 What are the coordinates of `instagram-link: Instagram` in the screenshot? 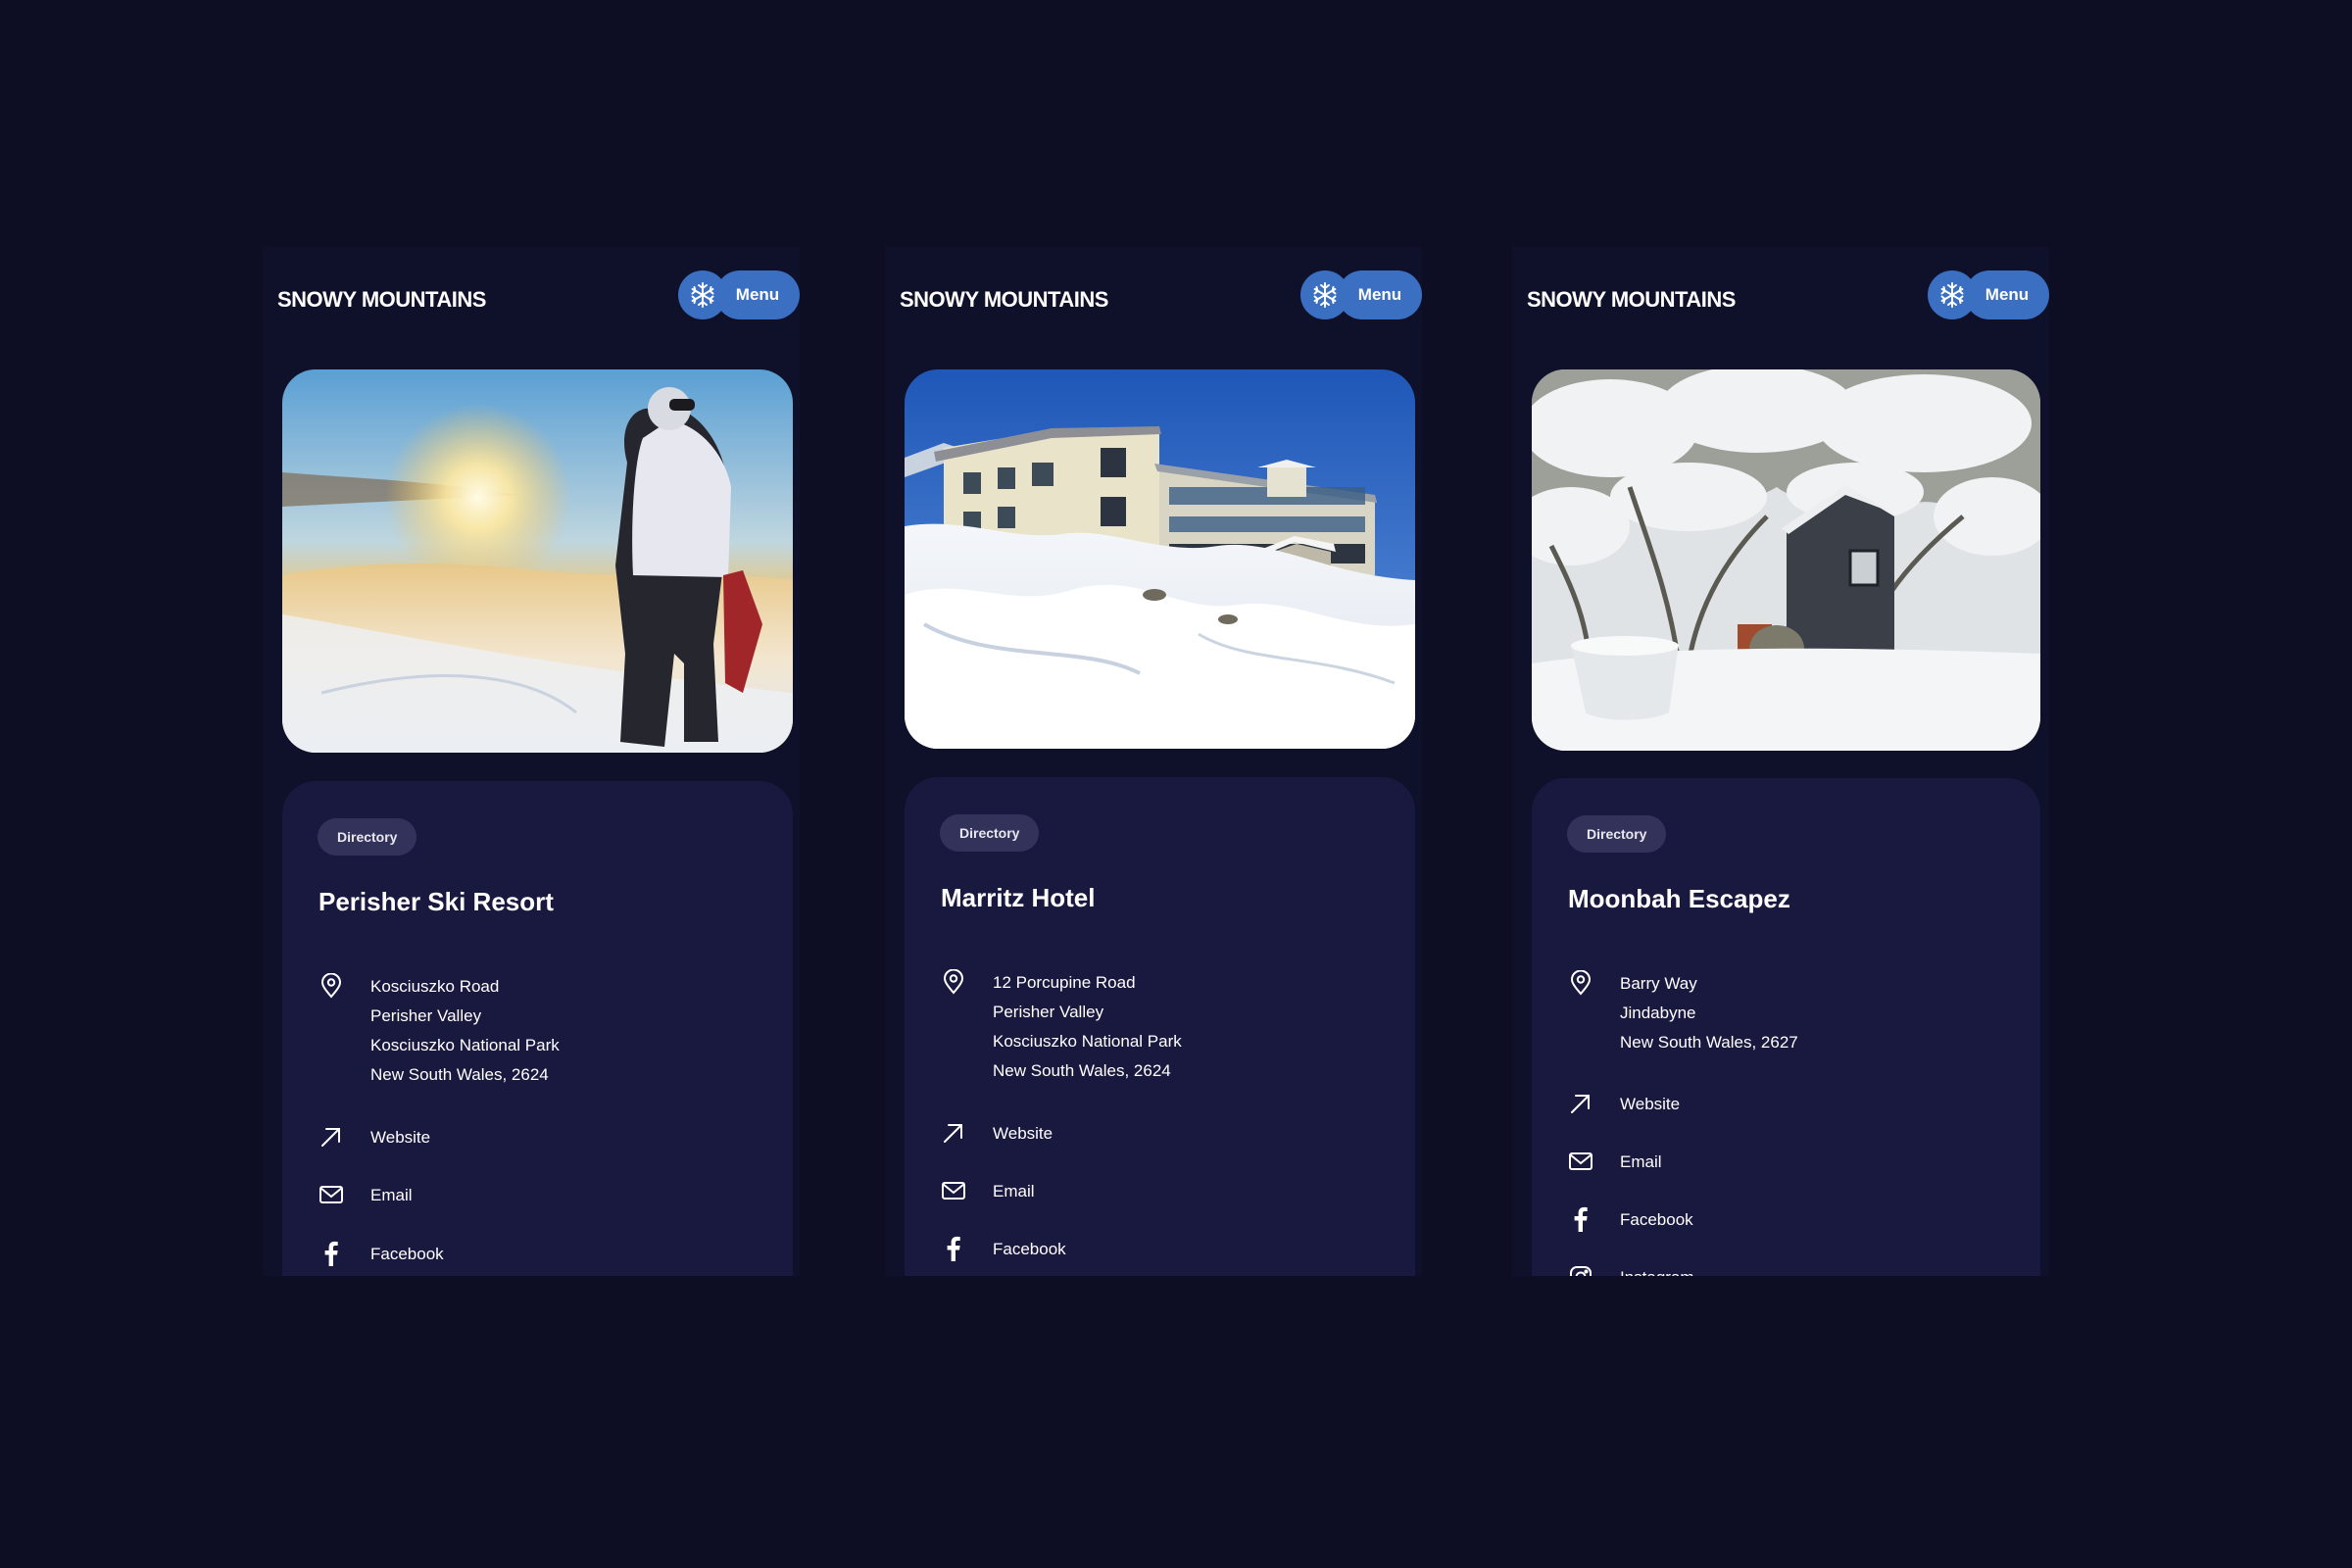 It's located at (1630, 1269).